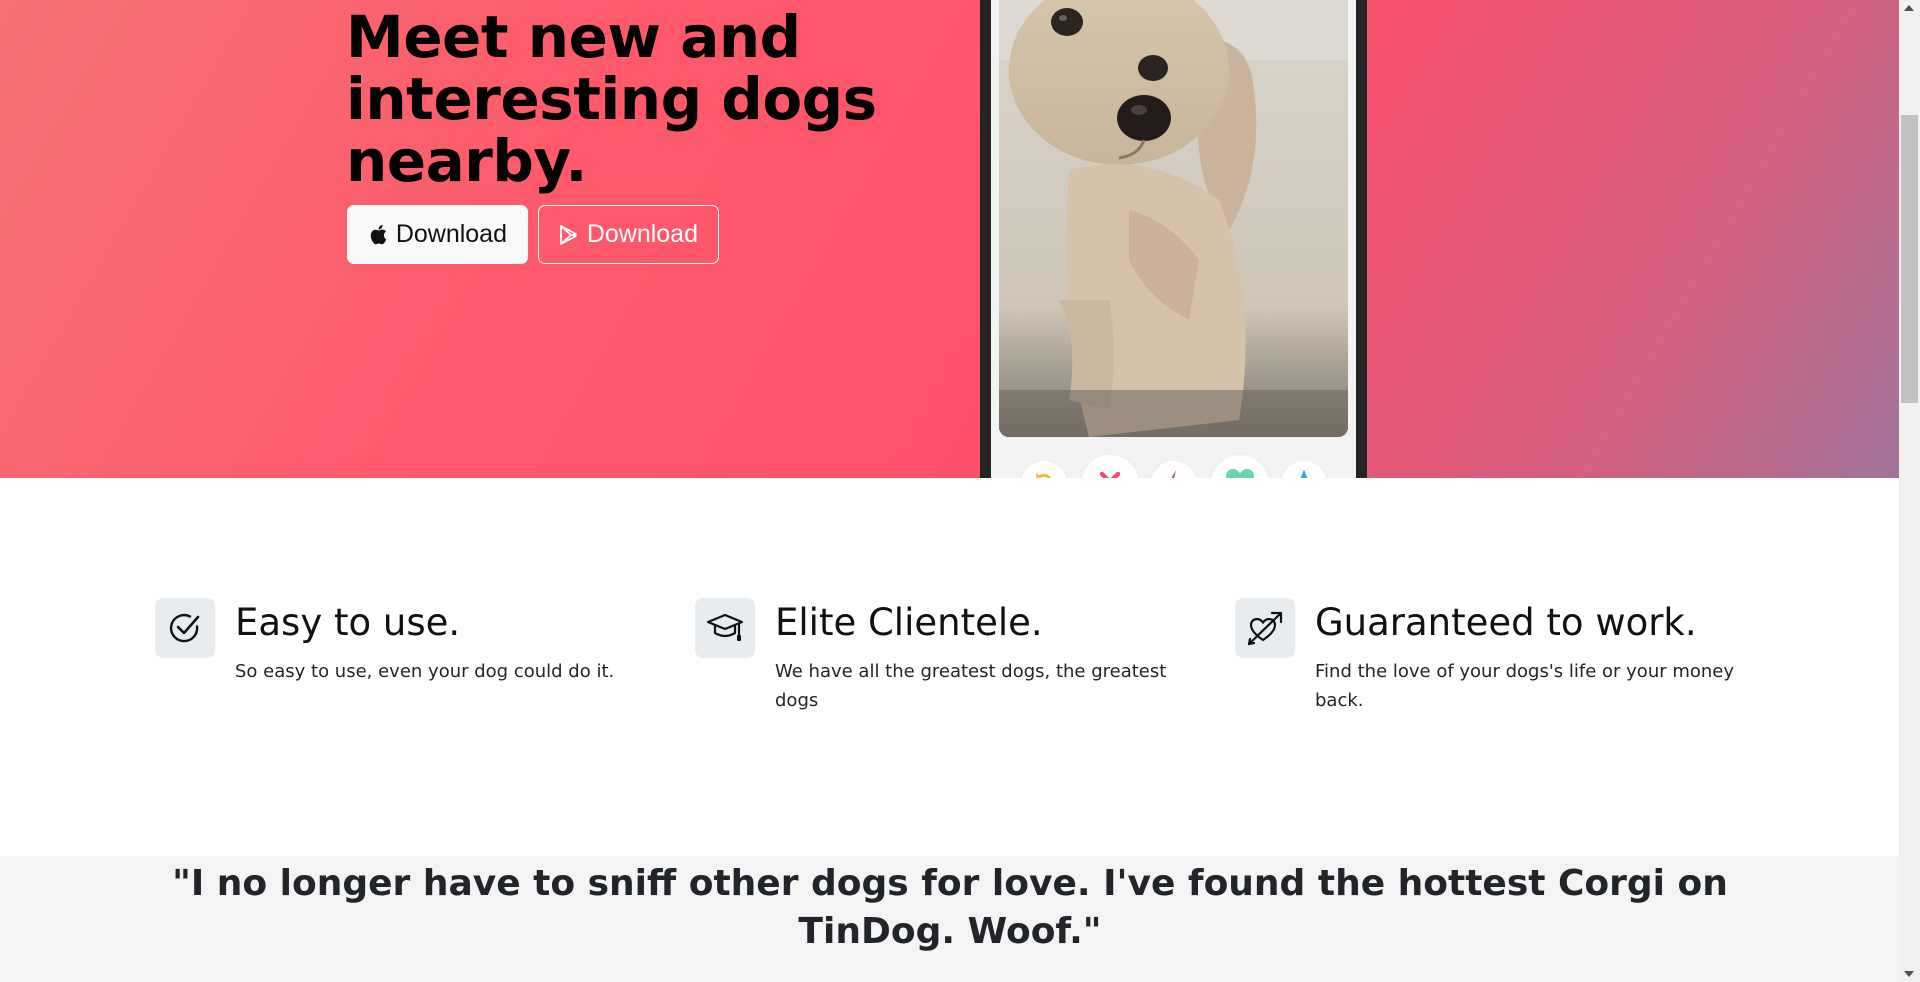 The width and height of the screenshot is (1920, 982). What do you see at coordinates (1110, 473) in the screenshot?
I see `nope-x-icon` at bounding box center [1110, 473].